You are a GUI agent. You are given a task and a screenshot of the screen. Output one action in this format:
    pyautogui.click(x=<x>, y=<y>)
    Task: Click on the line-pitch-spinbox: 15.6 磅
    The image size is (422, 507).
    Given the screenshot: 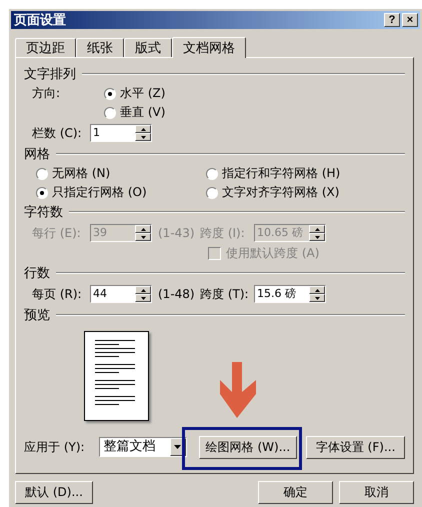 What is the action you would take?
    pyautogui.click(x=290, y=294)
    